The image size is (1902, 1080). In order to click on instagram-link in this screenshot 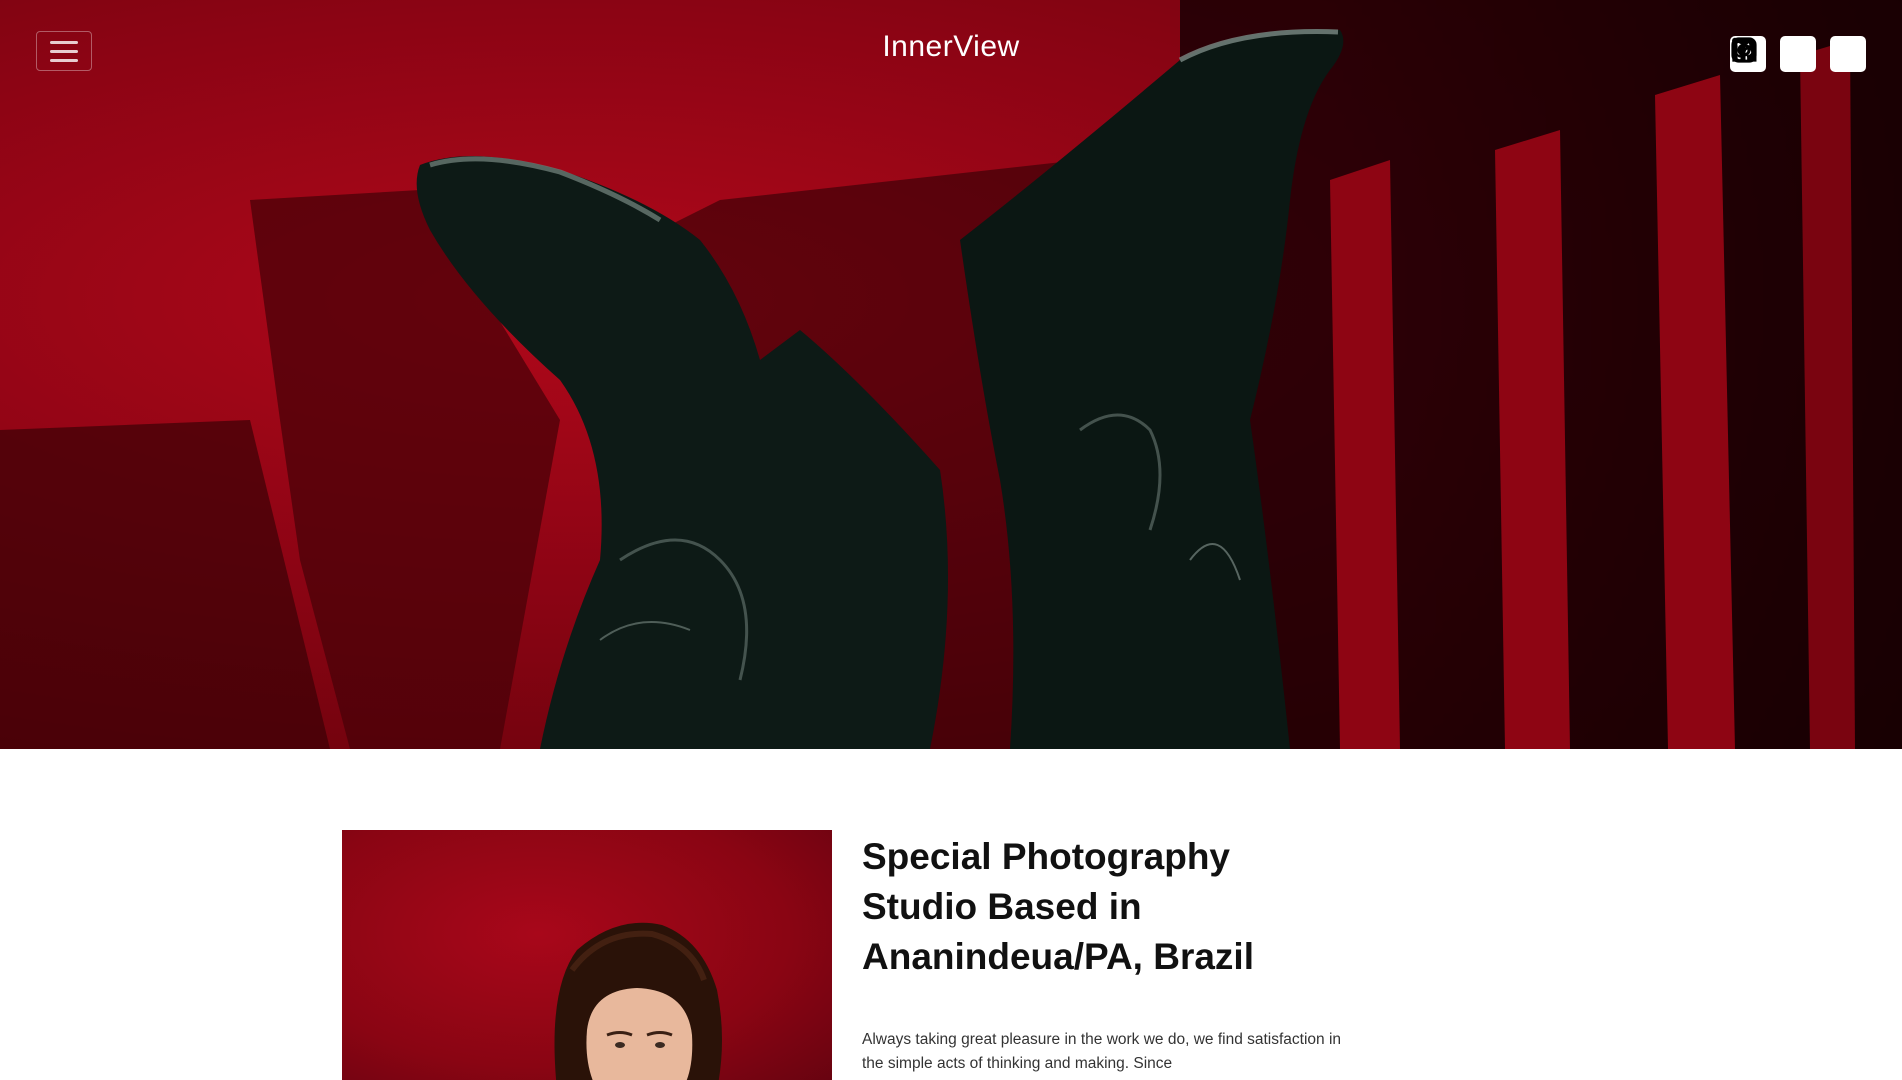, I will do `click(1798, 54)`.